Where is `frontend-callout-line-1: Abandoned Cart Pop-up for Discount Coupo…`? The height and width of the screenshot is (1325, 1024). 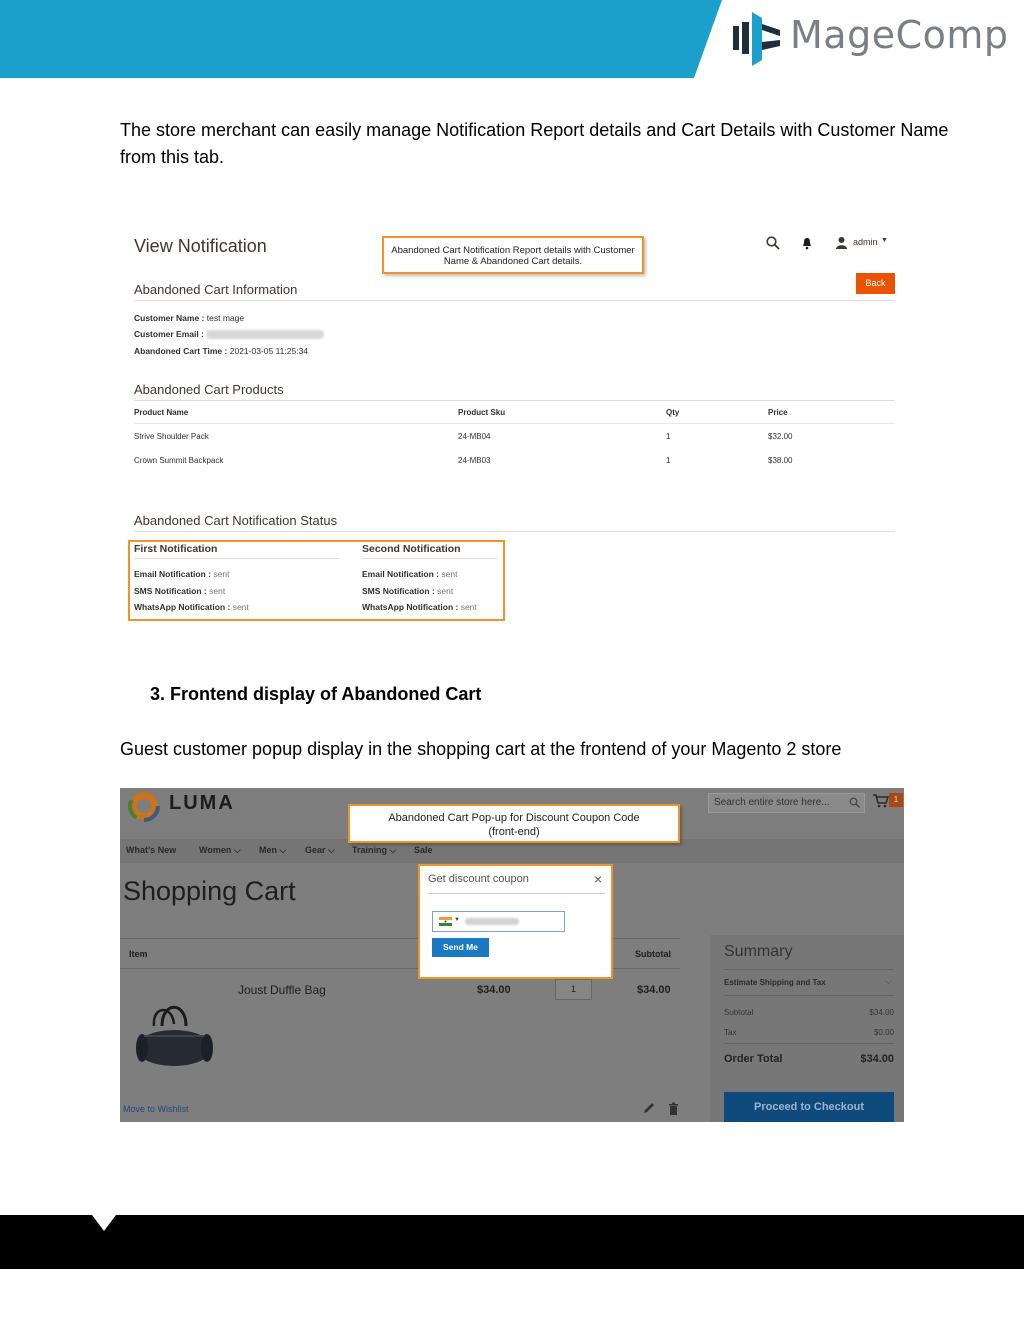
frontend-callout-line-1: Abandoned Cart Pop-up for Discount Coupo… is located at coordinates (514, 818).